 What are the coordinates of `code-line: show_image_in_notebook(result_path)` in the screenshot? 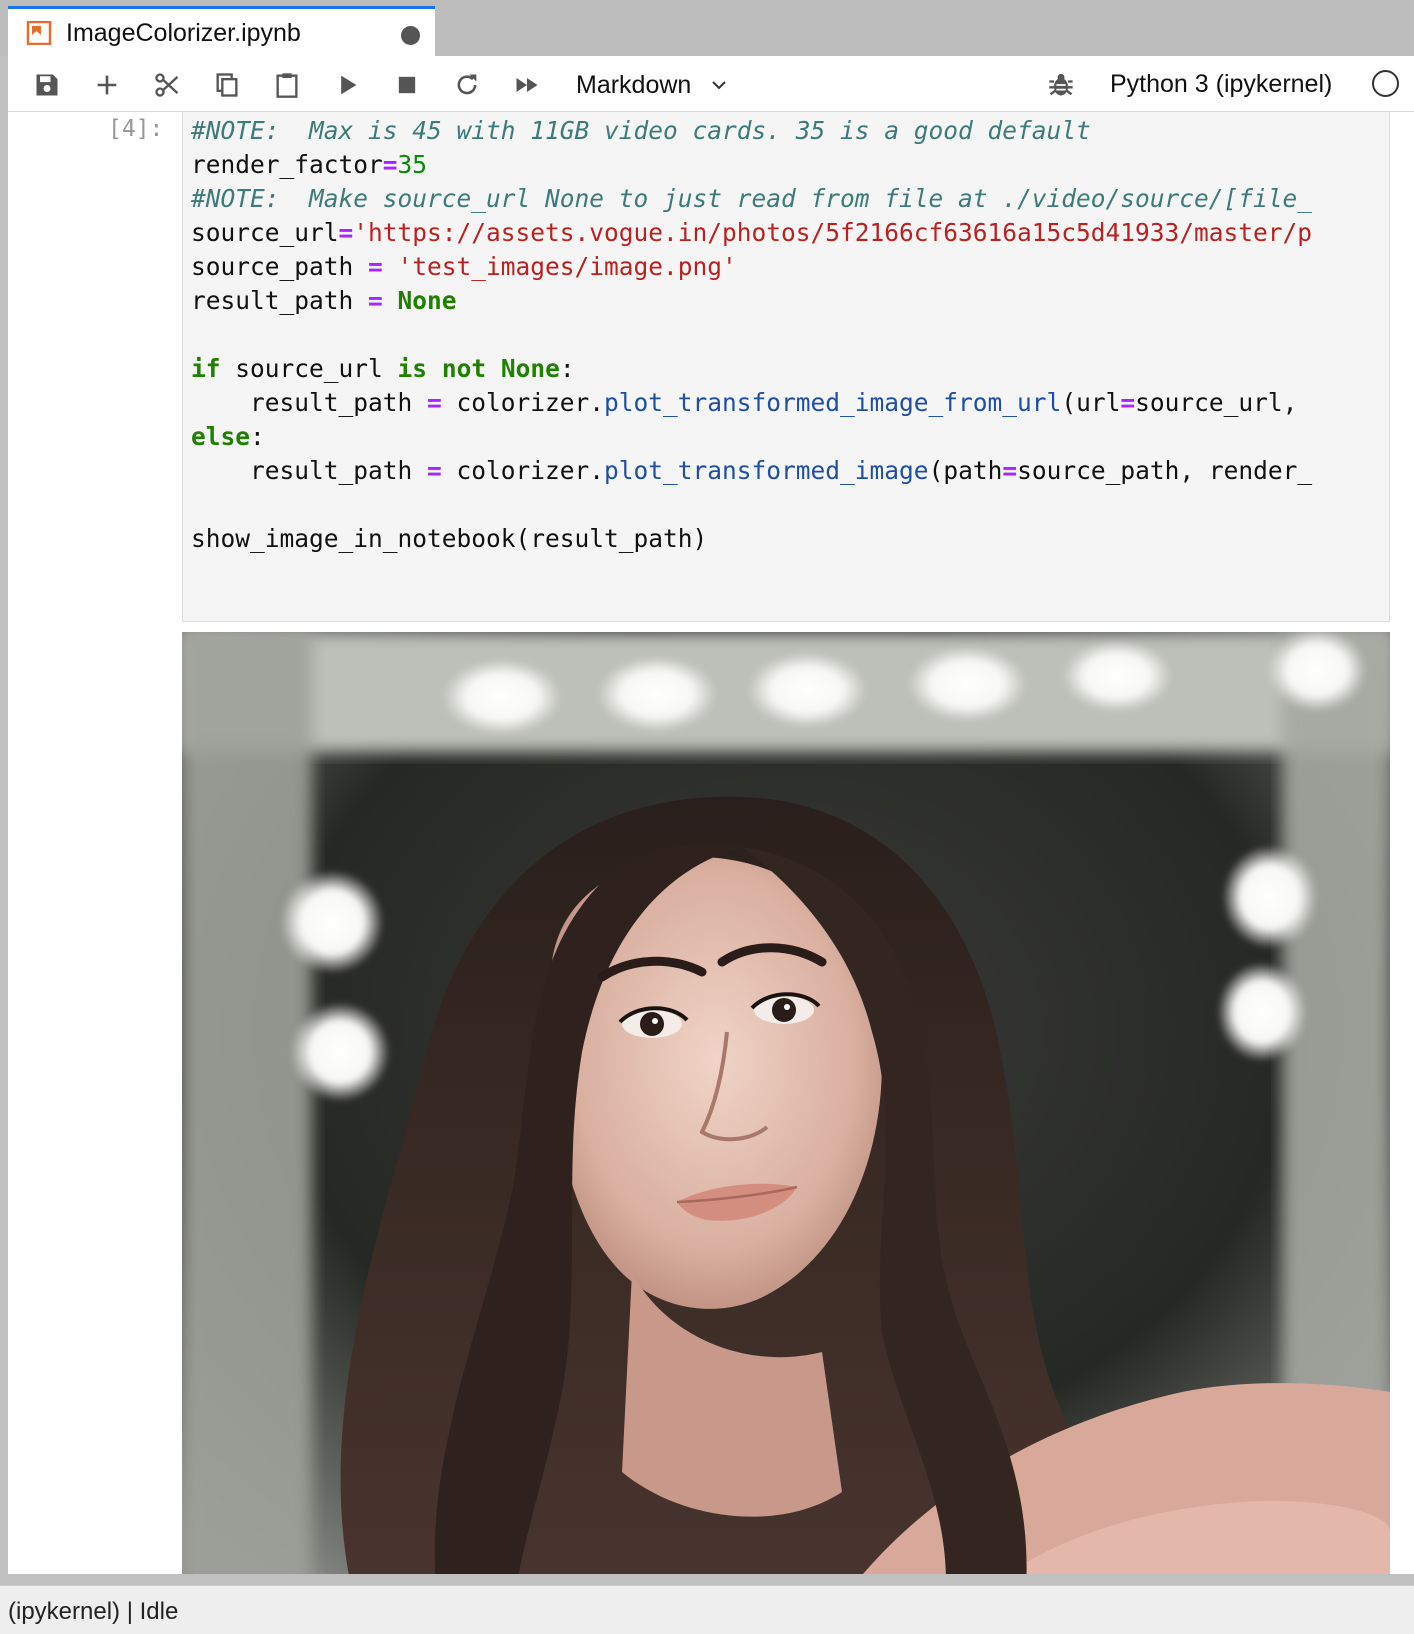 It's located at (751, 539).